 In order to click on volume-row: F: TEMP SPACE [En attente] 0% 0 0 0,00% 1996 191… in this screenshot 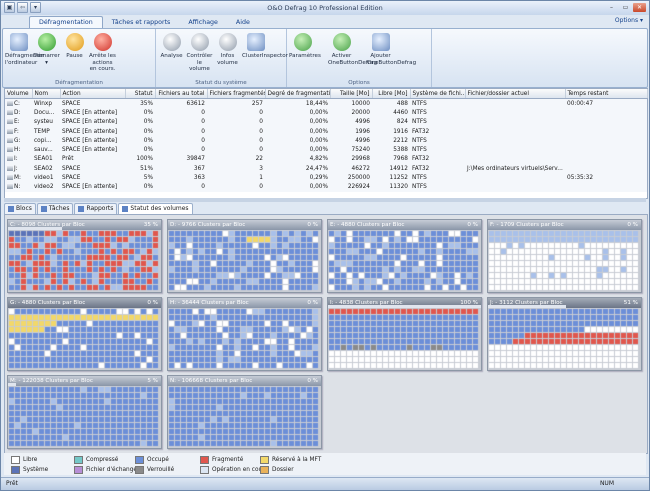, I will do `click(326, 131)`.